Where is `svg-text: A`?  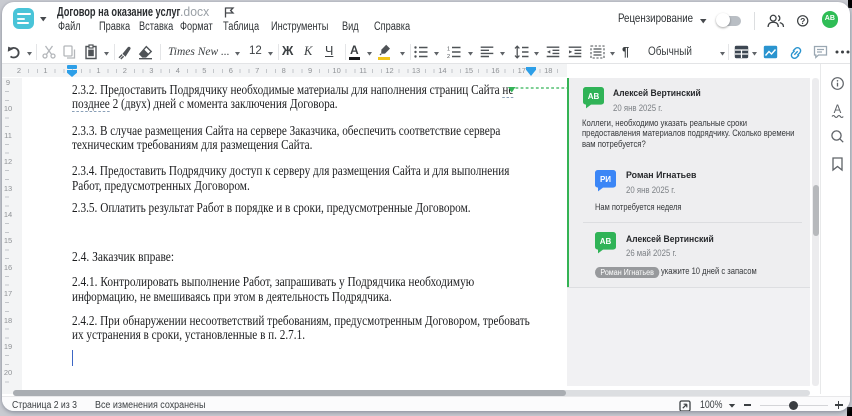
svg-text: A is located at coordinates (838, 110).